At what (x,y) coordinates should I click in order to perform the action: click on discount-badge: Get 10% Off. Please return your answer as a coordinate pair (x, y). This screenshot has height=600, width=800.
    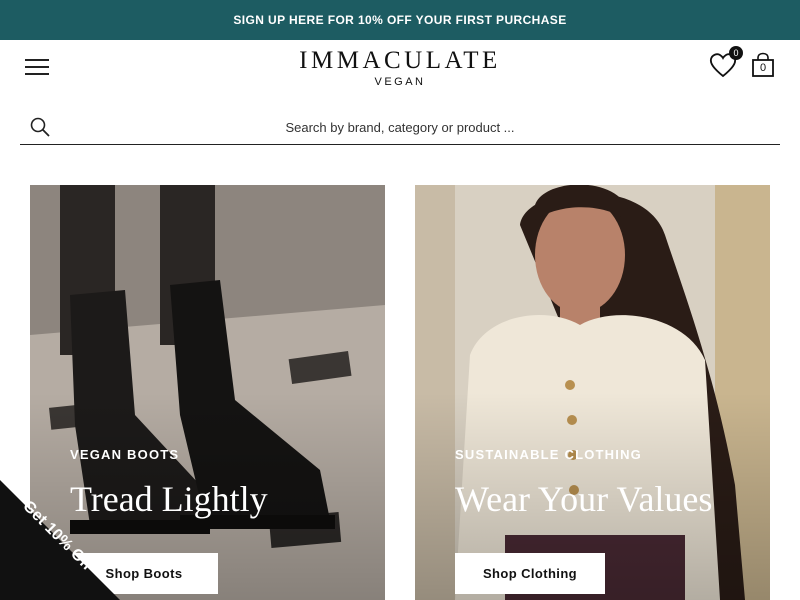
    Looking at the image, I should click on (60, 540).